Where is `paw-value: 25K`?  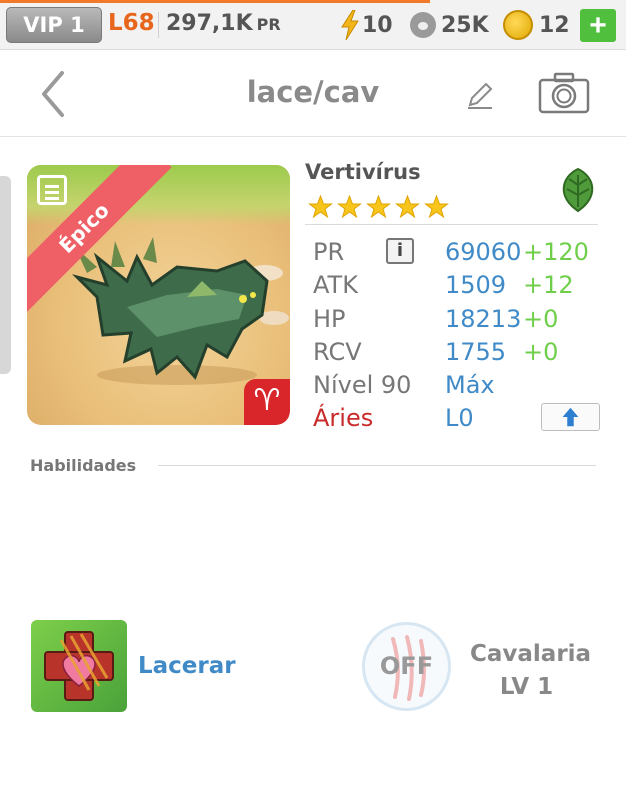
paw-value: 25K is located at coordinates (465, 25).